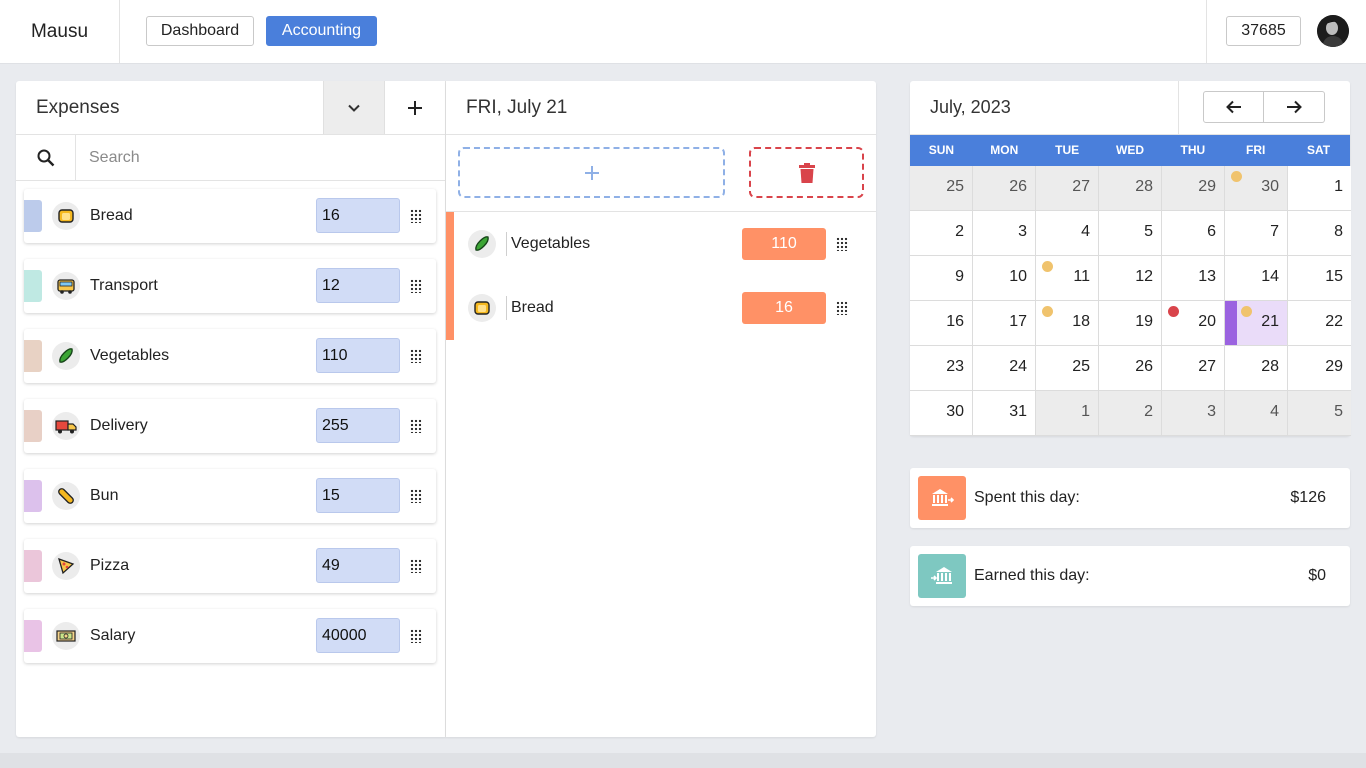 Image resolution: width=1366 pixels, height=768 pixels. What do you see at coordinates (1270, 321) in the screenshot?
I see `calendar-day-number: 21` at bounding box center [1270, 321].